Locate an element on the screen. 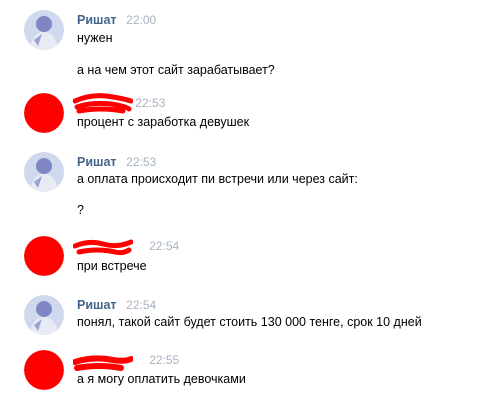 Image resolution: width=489 pixels, height=403 pixels. message-time: 22:55 is located at coordinates (164, 360).